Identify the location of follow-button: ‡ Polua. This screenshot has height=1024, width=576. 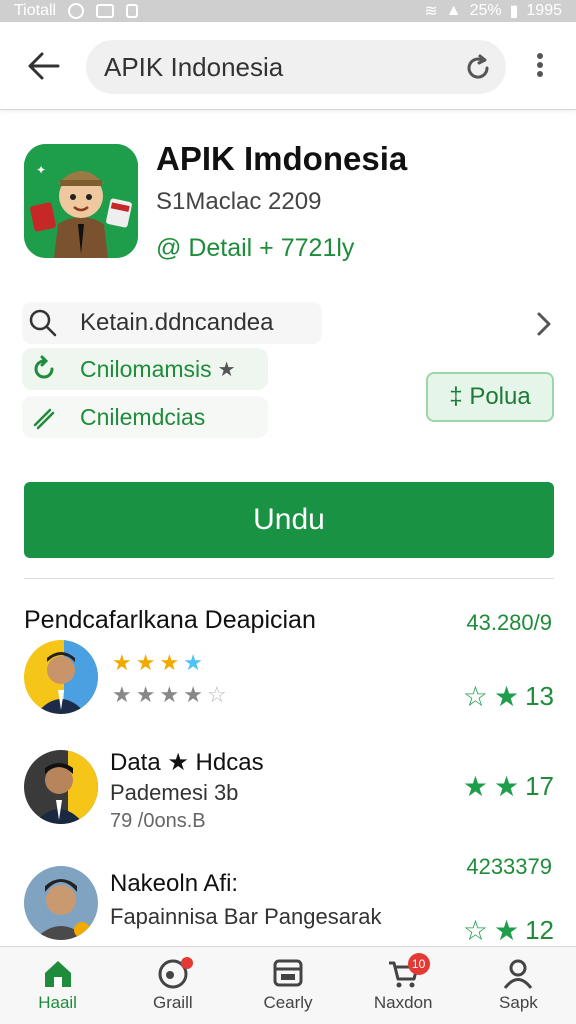
(490, 397).